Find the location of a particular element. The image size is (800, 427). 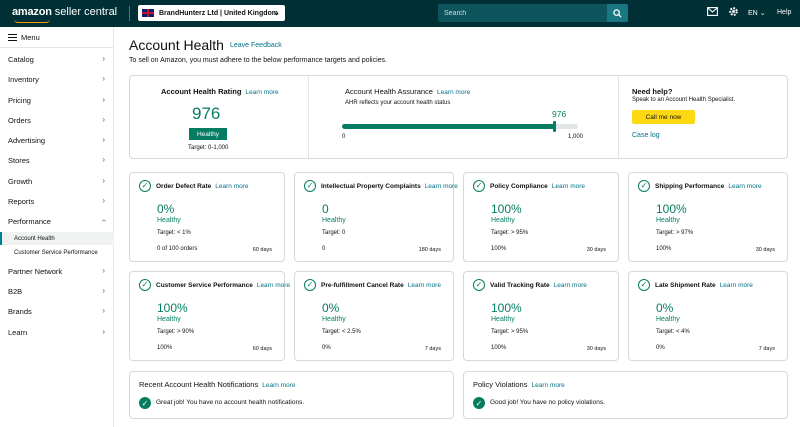

ahr-title: Account Health Rating Learn more is located at coordinates (220, 91).